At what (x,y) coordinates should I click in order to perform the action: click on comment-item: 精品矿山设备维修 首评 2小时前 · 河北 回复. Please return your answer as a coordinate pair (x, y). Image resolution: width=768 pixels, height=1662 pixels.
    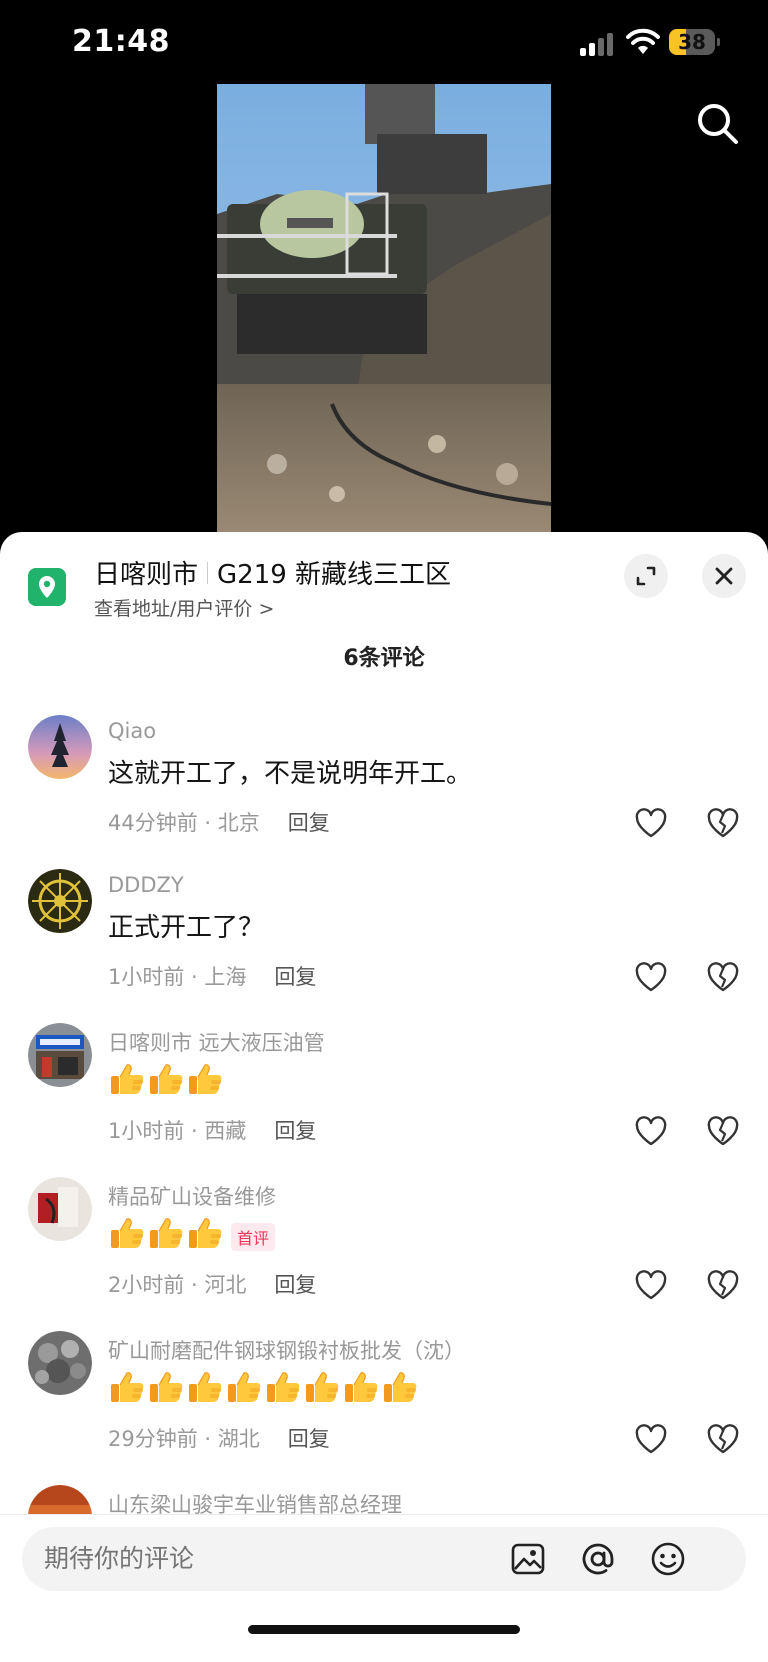
    Looking at the image, I should click on (384, 1254).